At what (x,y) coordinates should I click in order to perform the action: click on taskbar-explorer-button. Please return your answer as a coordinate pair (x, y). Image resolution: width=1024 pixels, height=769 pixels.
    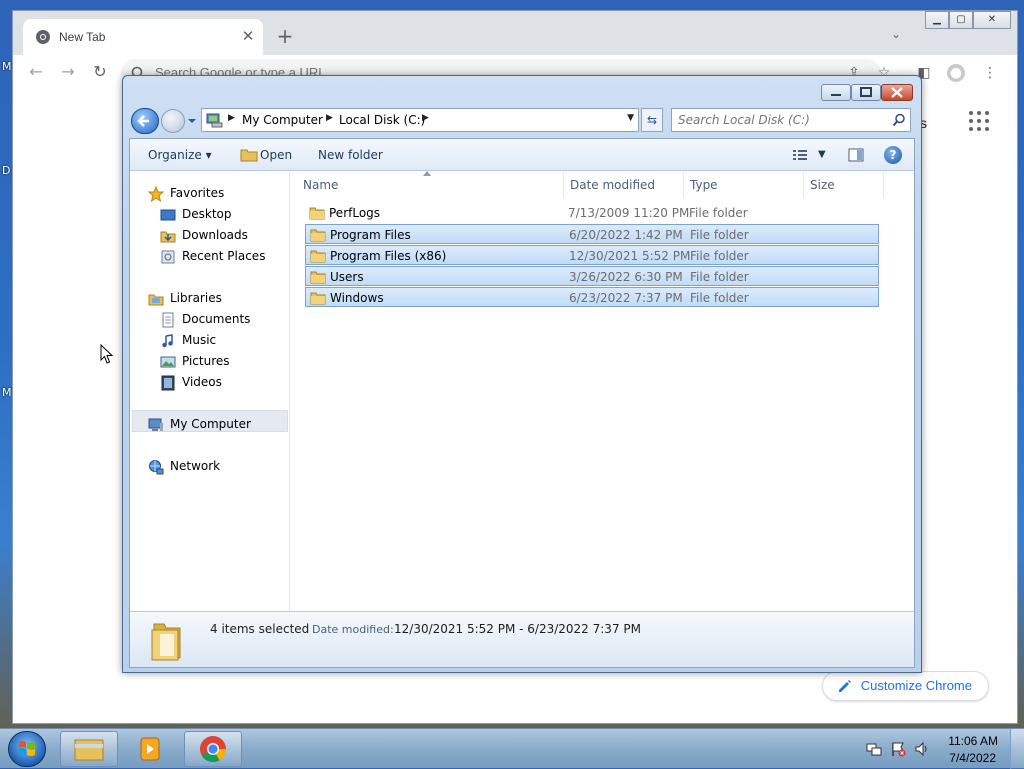
    Looking at the image, I should click on (89, 749).